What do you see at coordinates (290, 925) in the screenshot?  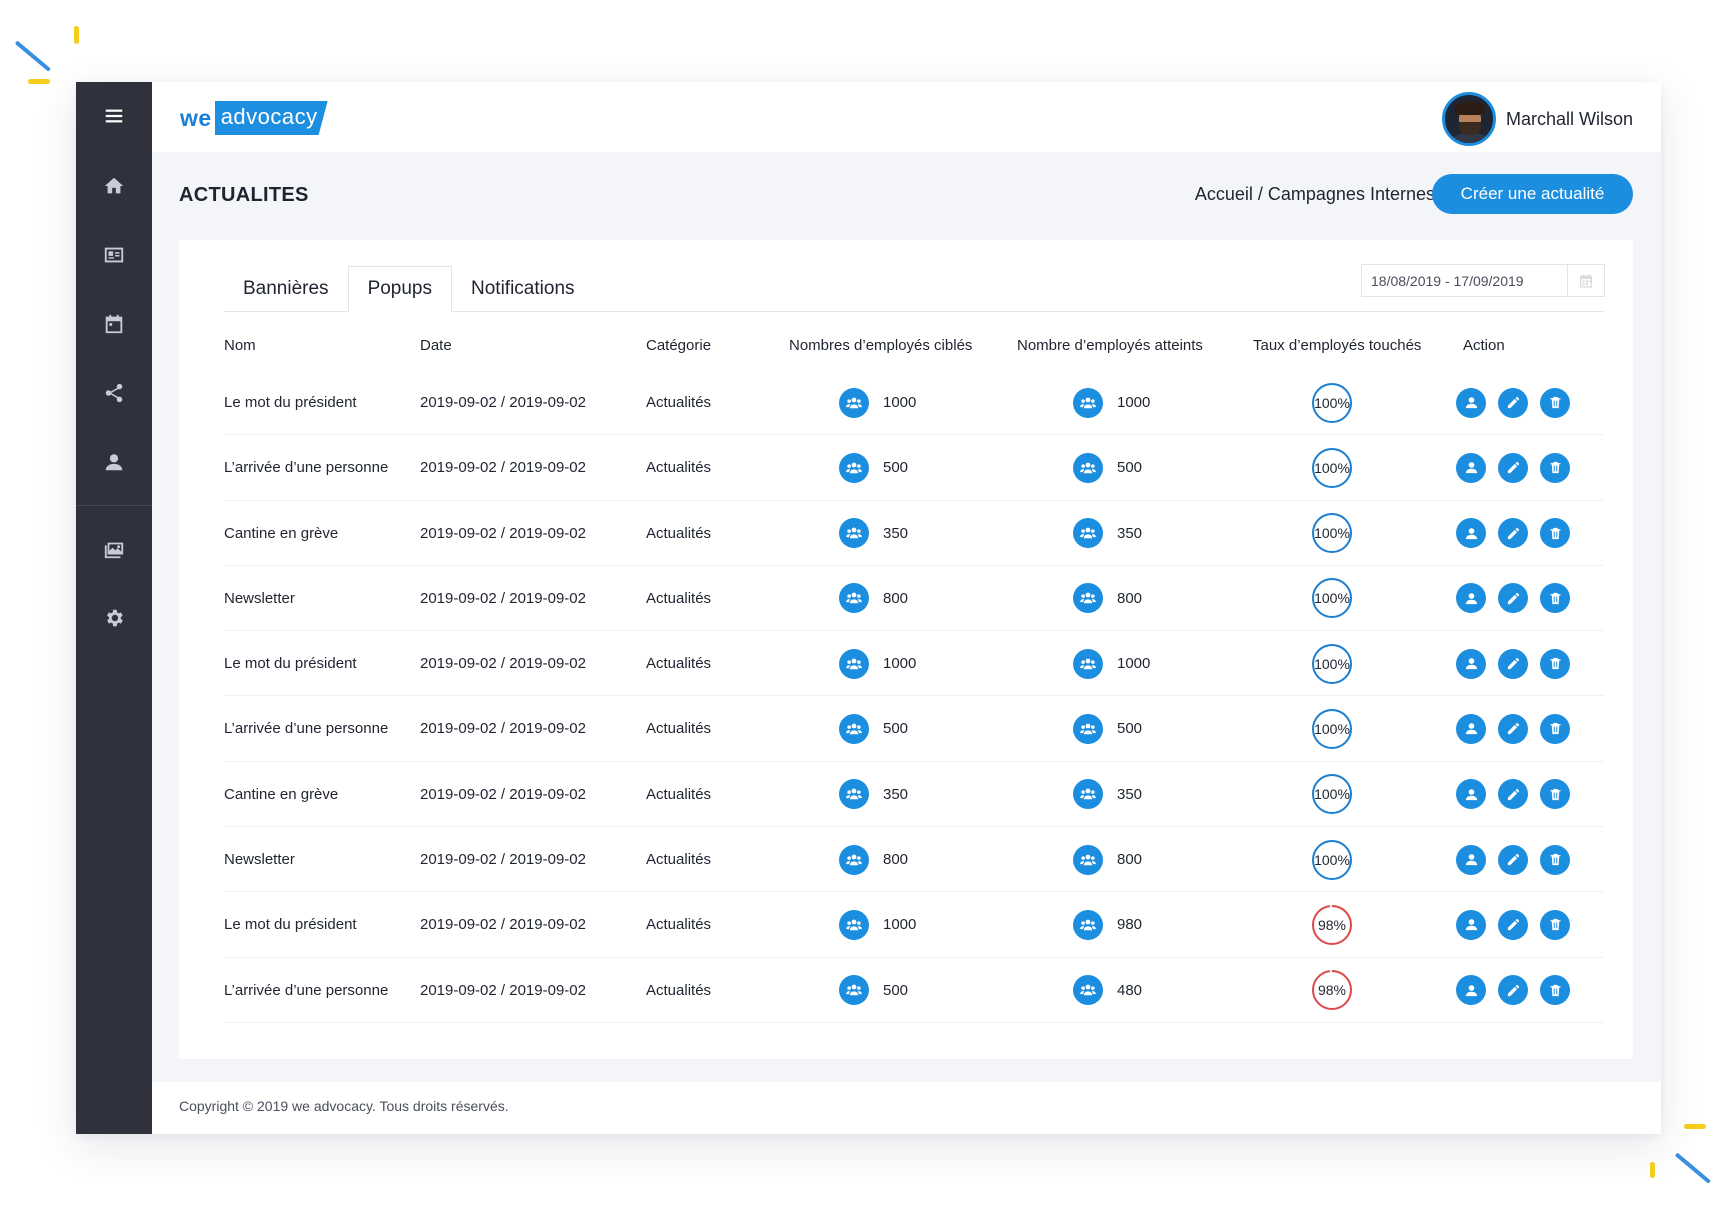 I see `cell-nom: Le mot du président` at bounding box center [290, 925].